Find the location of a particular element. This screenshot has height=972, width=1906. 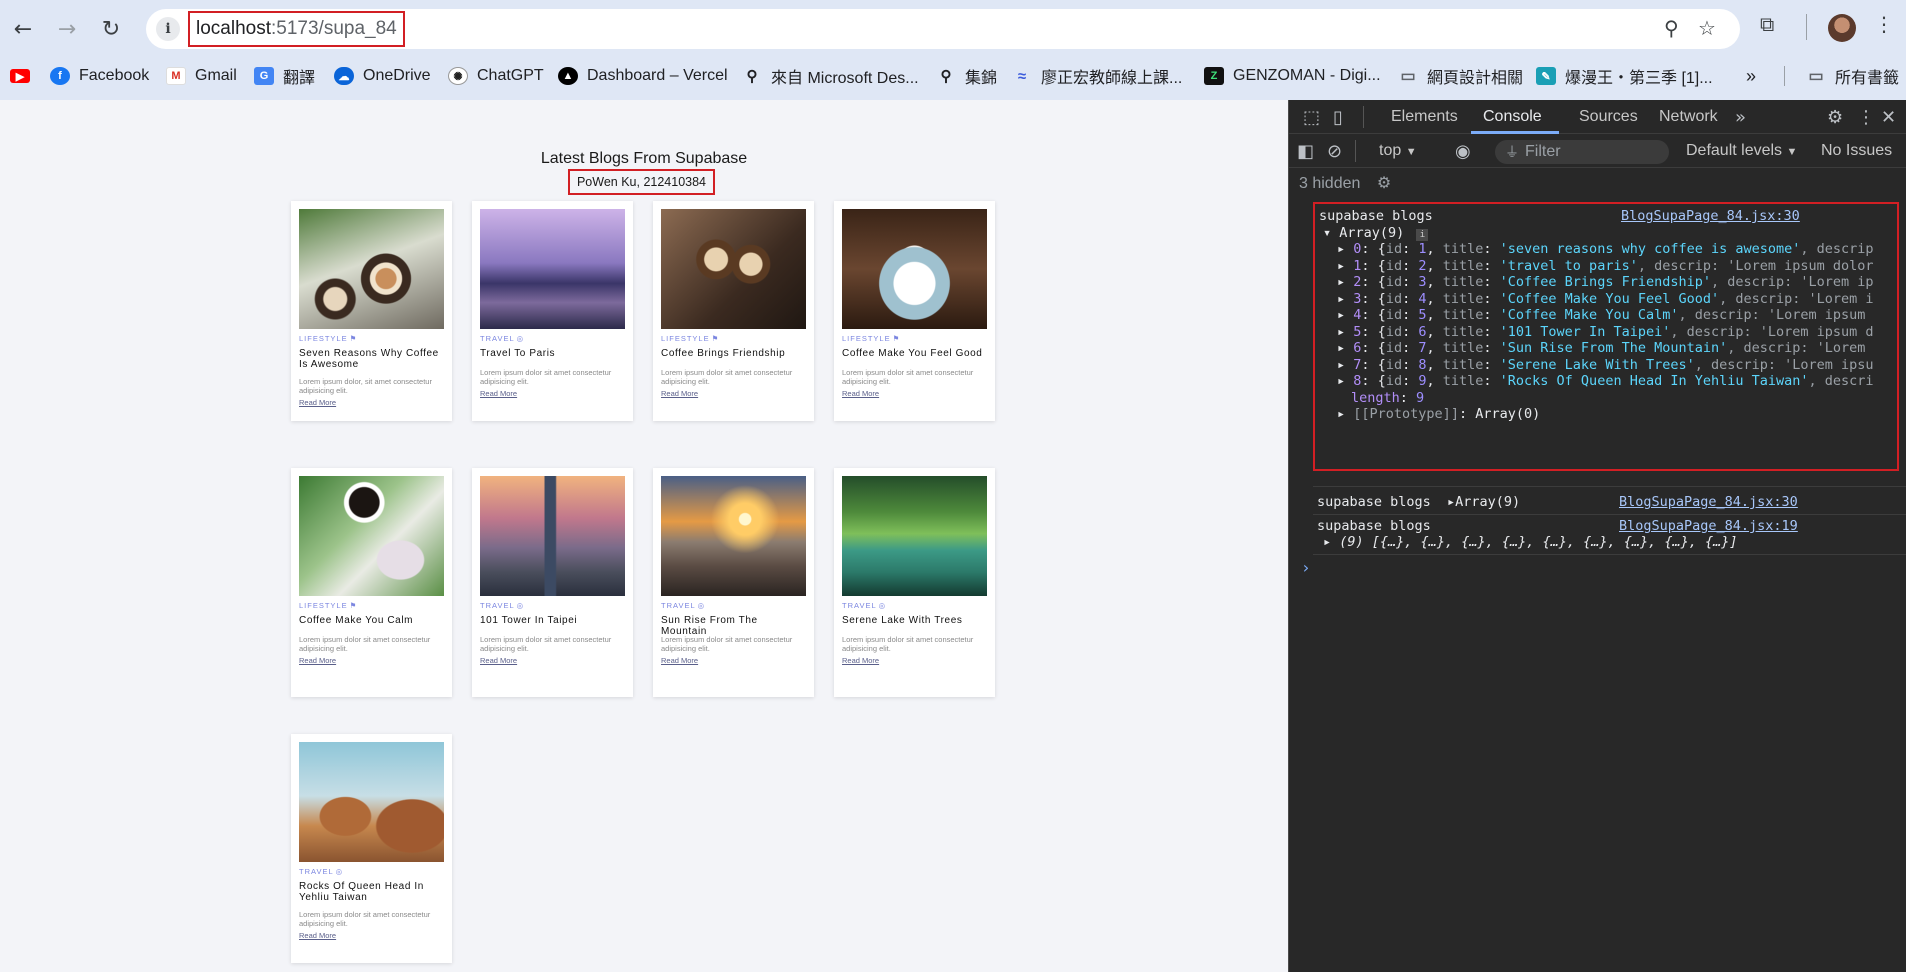

avatar is located at coordinates (1842, 28).